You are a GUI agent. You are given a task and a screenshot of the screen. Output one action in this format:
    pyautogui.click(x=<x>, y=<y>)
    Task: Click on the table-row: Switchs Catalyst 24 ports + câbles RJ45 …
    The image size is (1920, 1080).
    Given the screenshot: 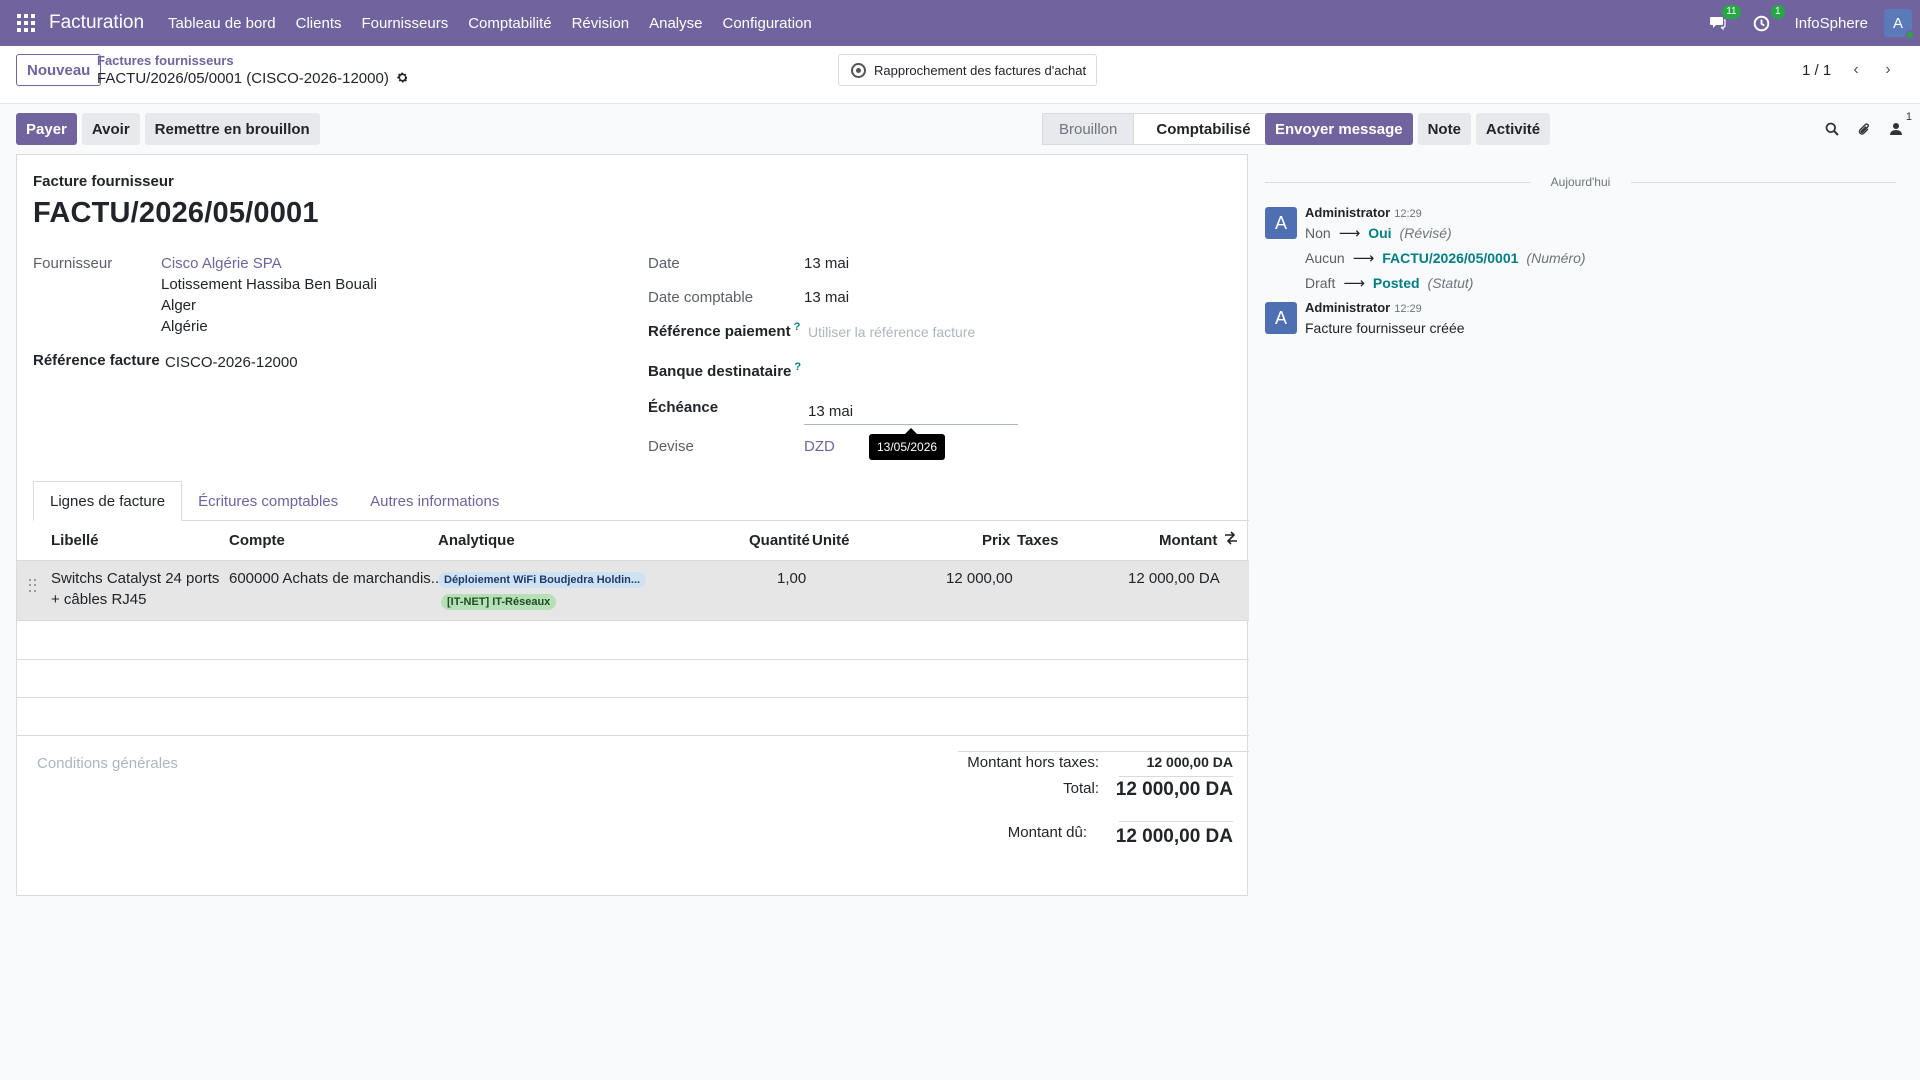 What is the action you would take?
    pyautogui.click(x=633, y=591)
    